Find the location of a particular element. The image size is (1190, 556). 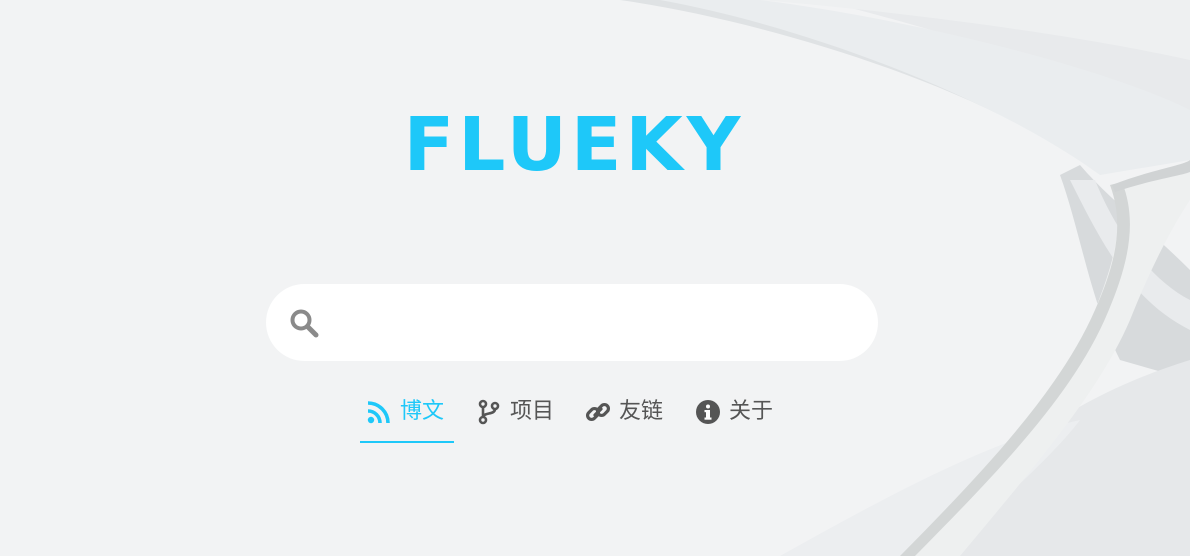

nav-label-projects: 项目 is located at coordinates (532, 411).